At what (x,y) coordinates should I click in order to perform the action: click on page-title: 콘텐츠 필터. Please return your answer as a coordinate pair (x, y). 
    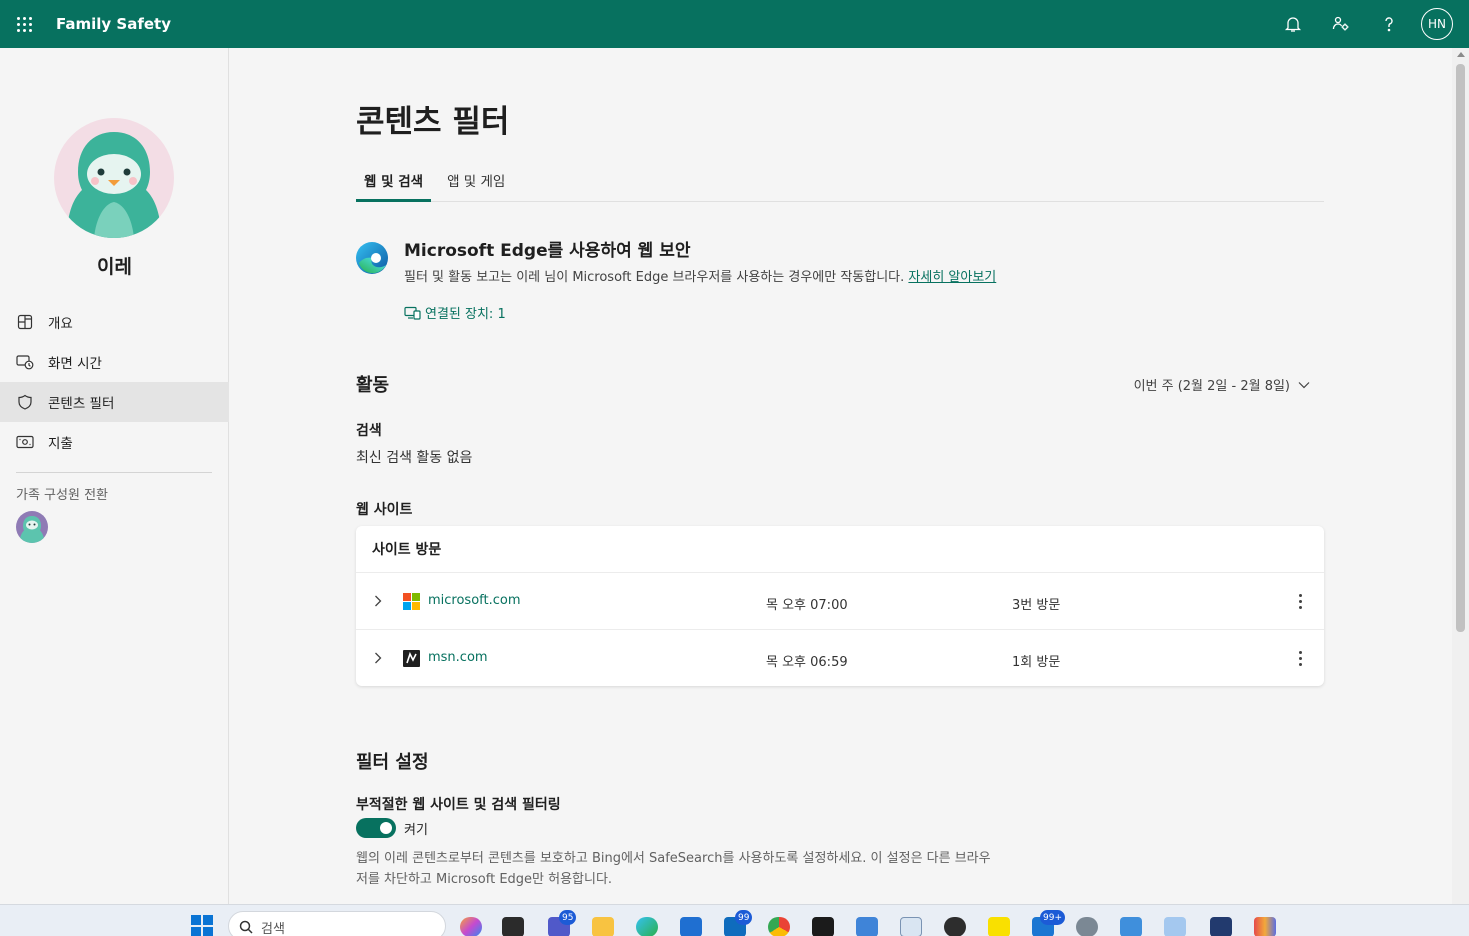
    Looking at the image, I should click on (433, 122).